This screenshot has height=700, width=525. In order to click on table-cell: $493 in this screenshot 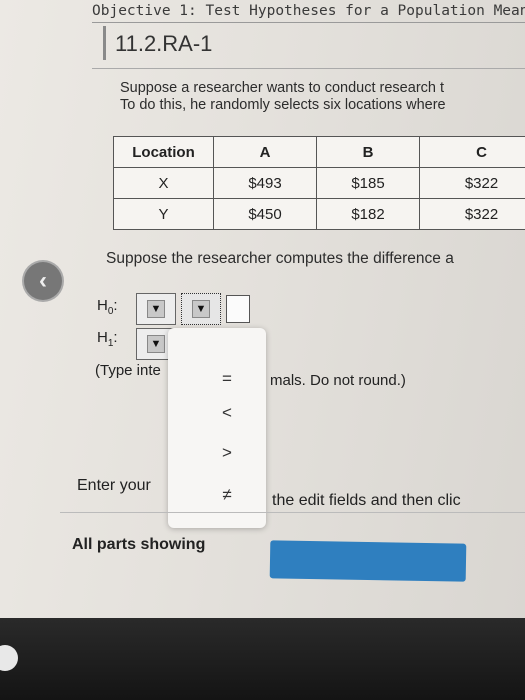, I will do `click(265, 183)`.